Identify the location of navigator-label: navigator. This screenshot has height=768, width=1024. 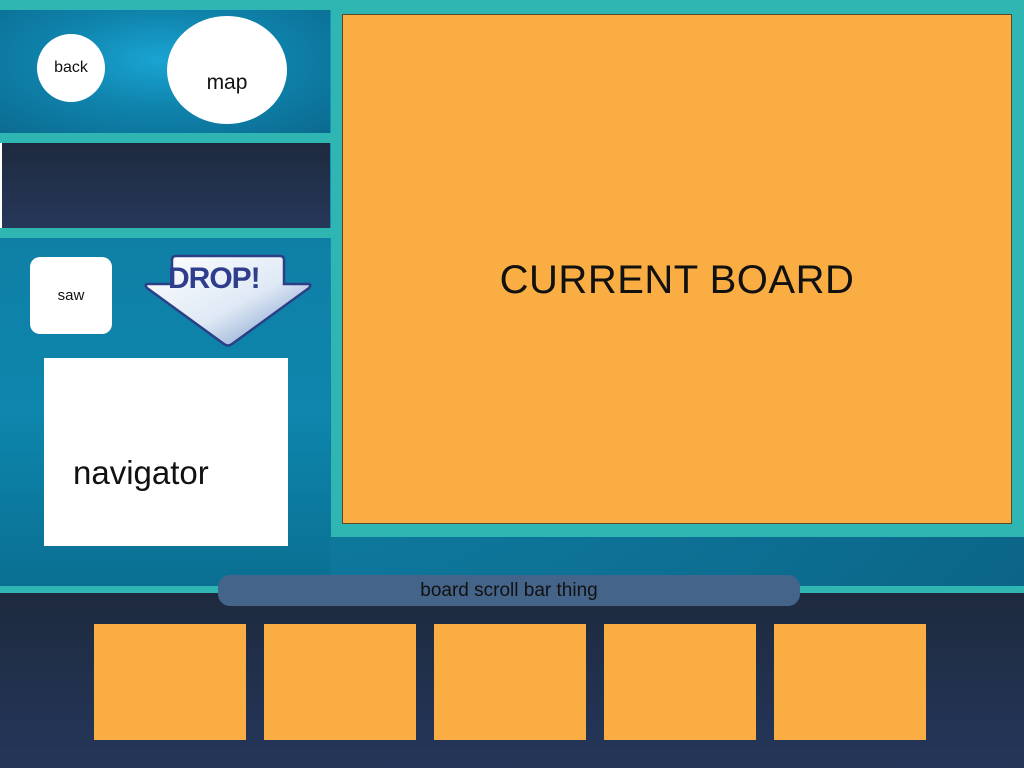
(141, 472).